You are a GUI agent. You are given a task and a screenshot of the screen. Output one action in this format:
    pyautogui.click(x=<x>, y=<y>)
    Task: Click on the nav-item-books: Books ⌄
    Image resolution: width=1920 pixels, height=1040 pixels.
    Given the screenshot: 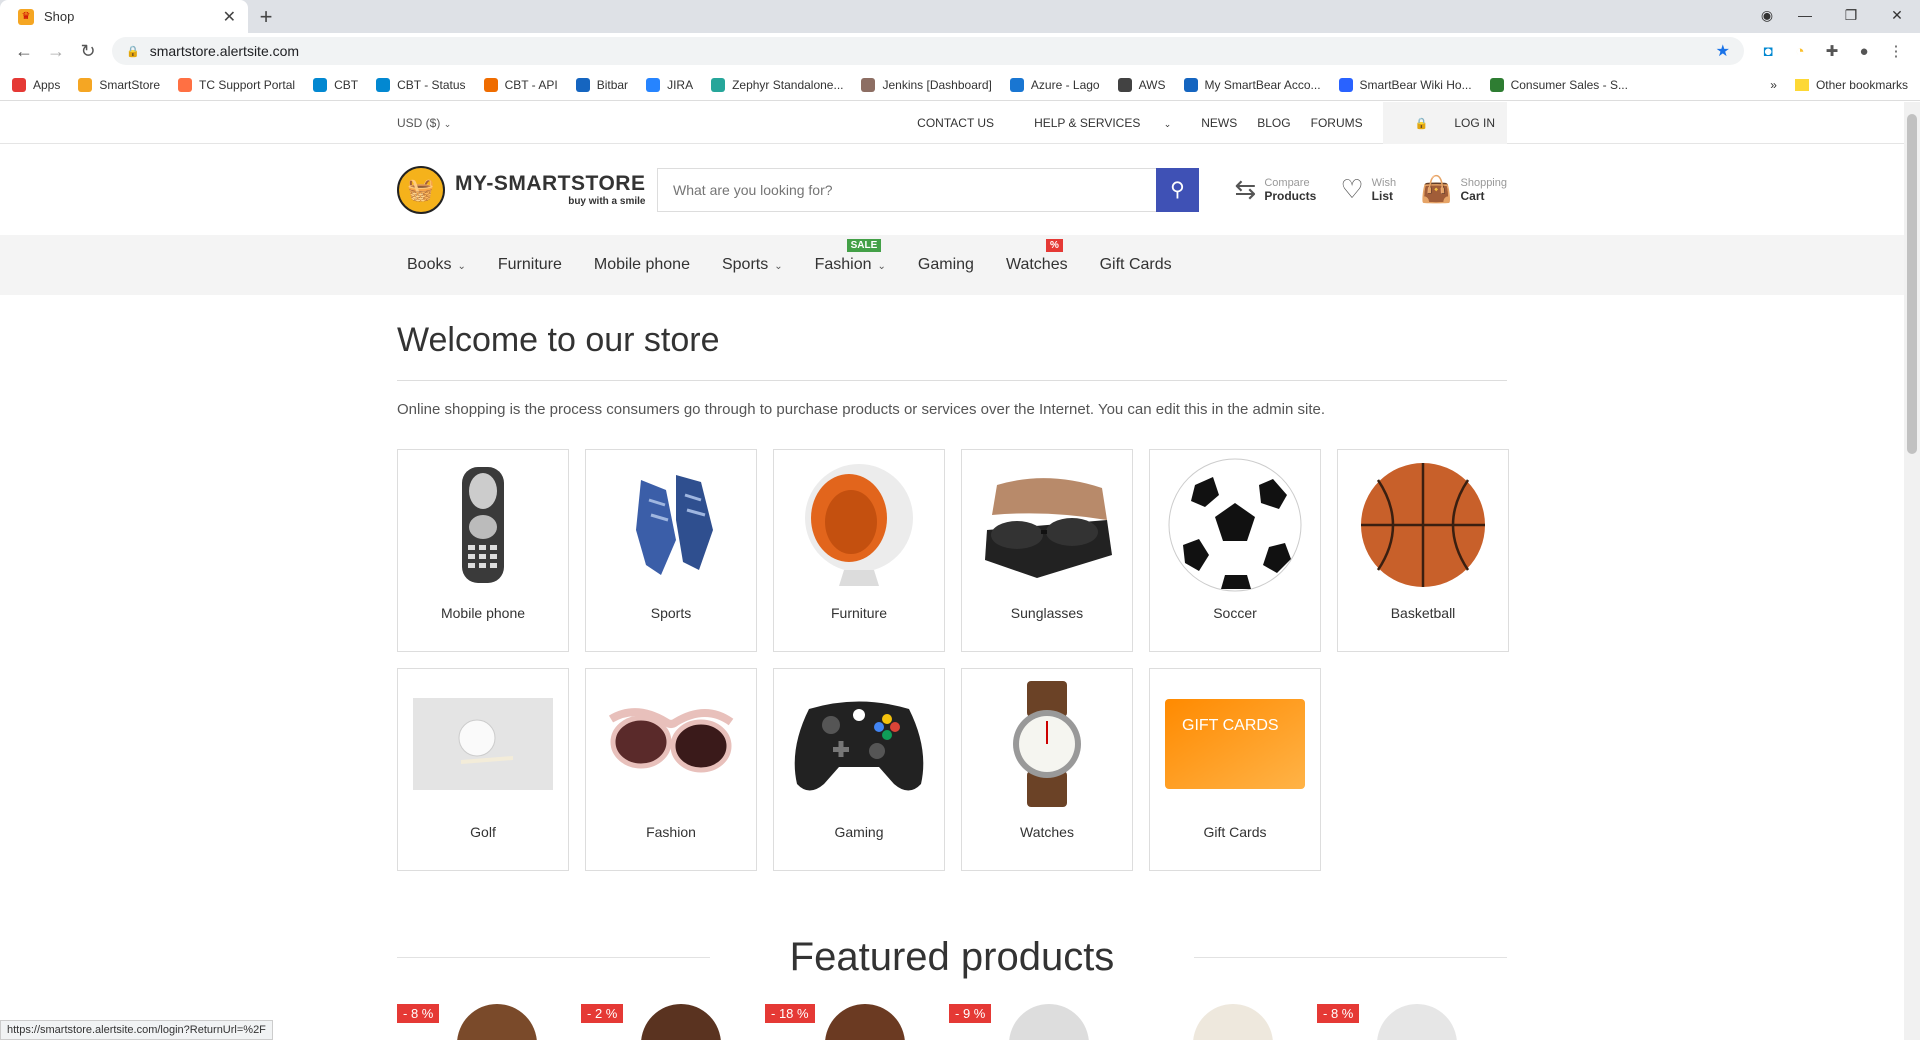 What is the action you would take?
    pyautogui.click(x=431, y=265)
    